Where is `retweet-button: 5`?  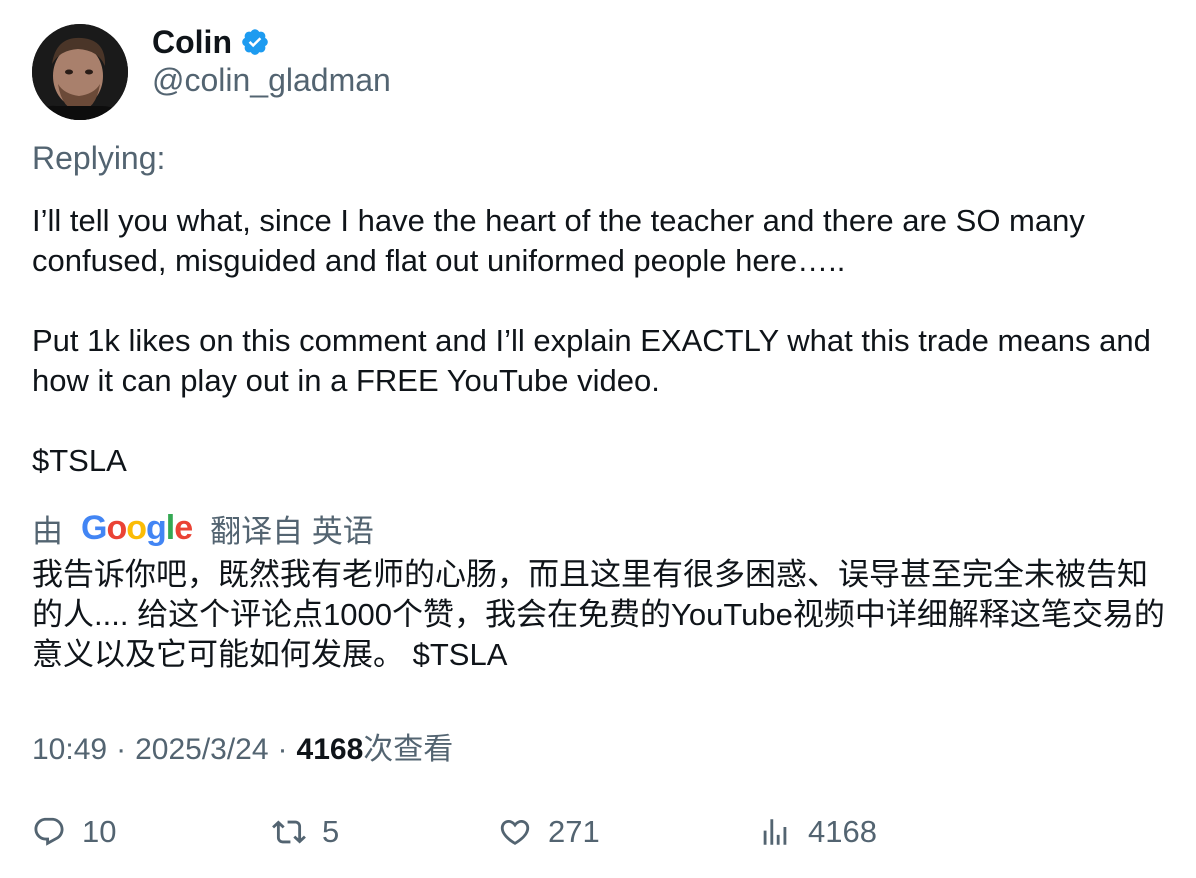 retweet-button: 5 is located at coordinates (305, 832).